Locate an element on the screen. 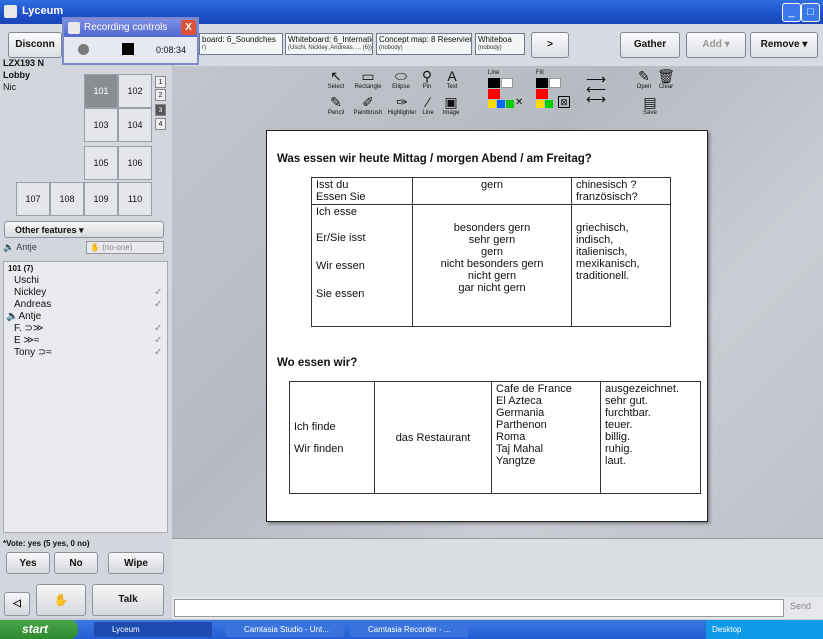 The image size is (823, 639). wipe-button: Wipe is located at coordinates (136, 563).